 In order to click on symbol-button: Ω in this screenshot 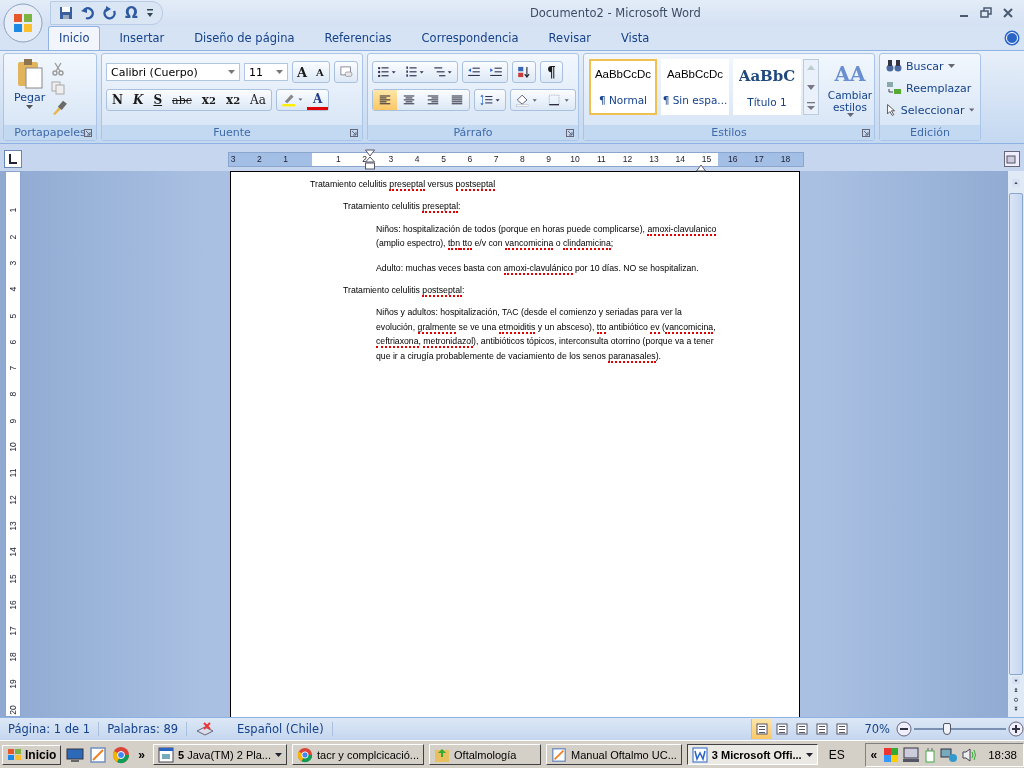, I will do `click(131, 13)`.